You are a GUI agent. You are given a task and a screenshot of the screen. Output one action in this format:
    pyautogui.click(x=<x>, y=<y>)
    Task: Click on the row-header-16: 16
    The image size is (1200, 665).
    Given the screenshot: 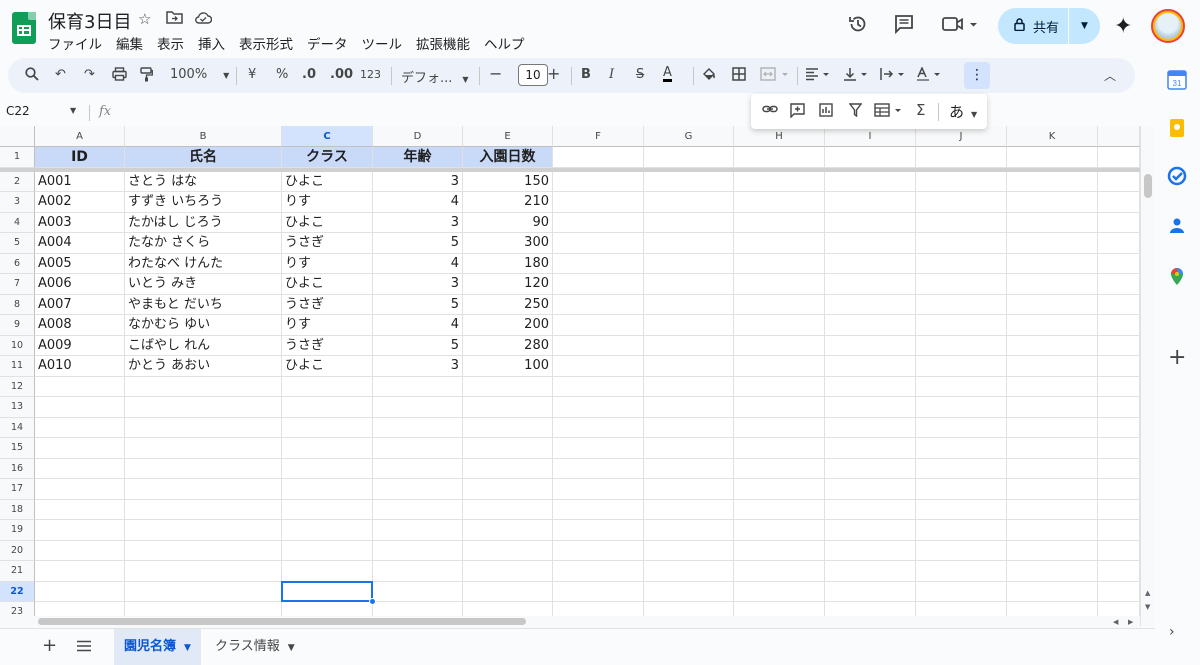 What is the action you would take?
    pyautogui.click(x=17, y=468)
    